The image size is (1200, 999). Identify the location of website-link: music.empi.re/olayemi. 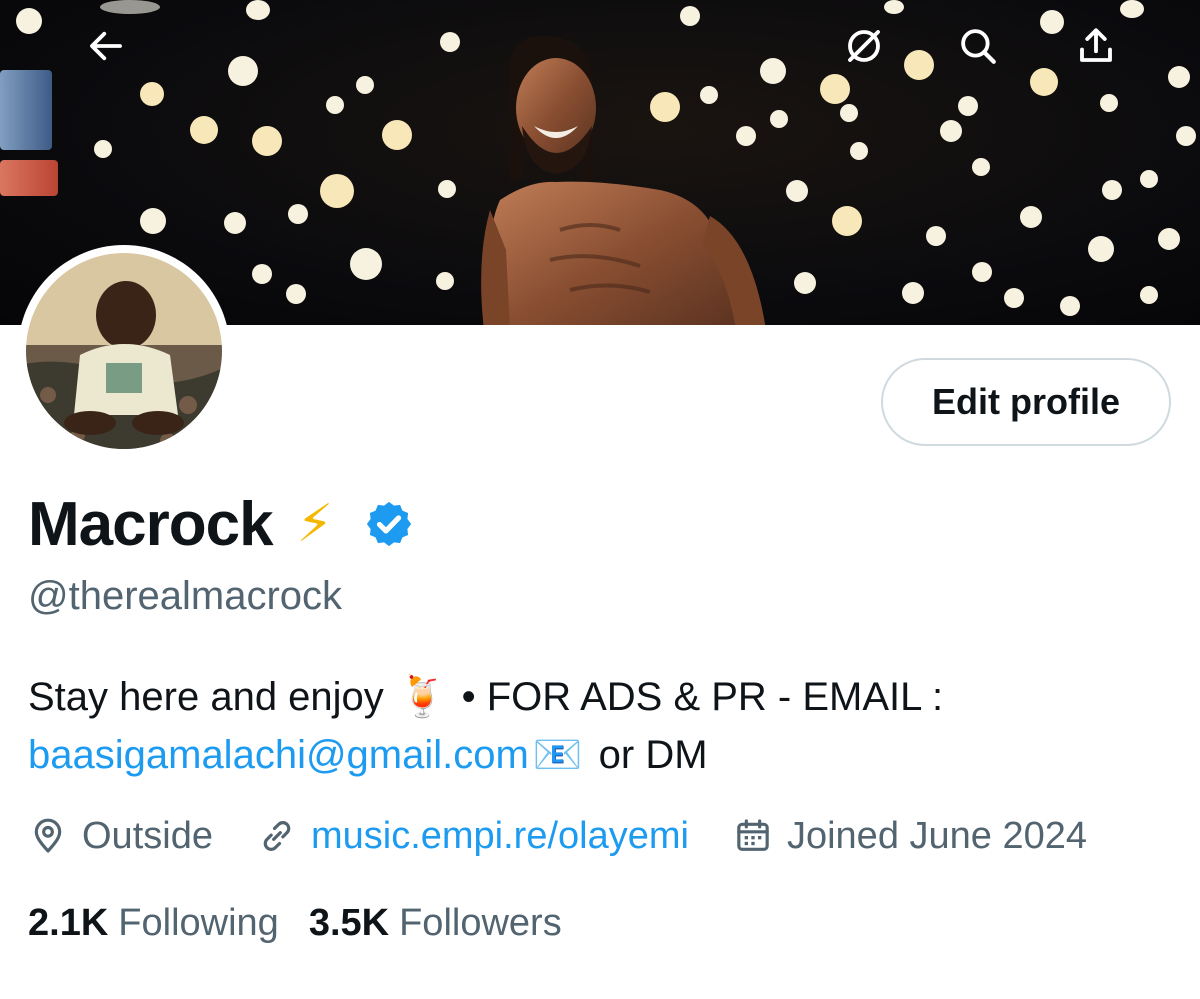
(500, 836).